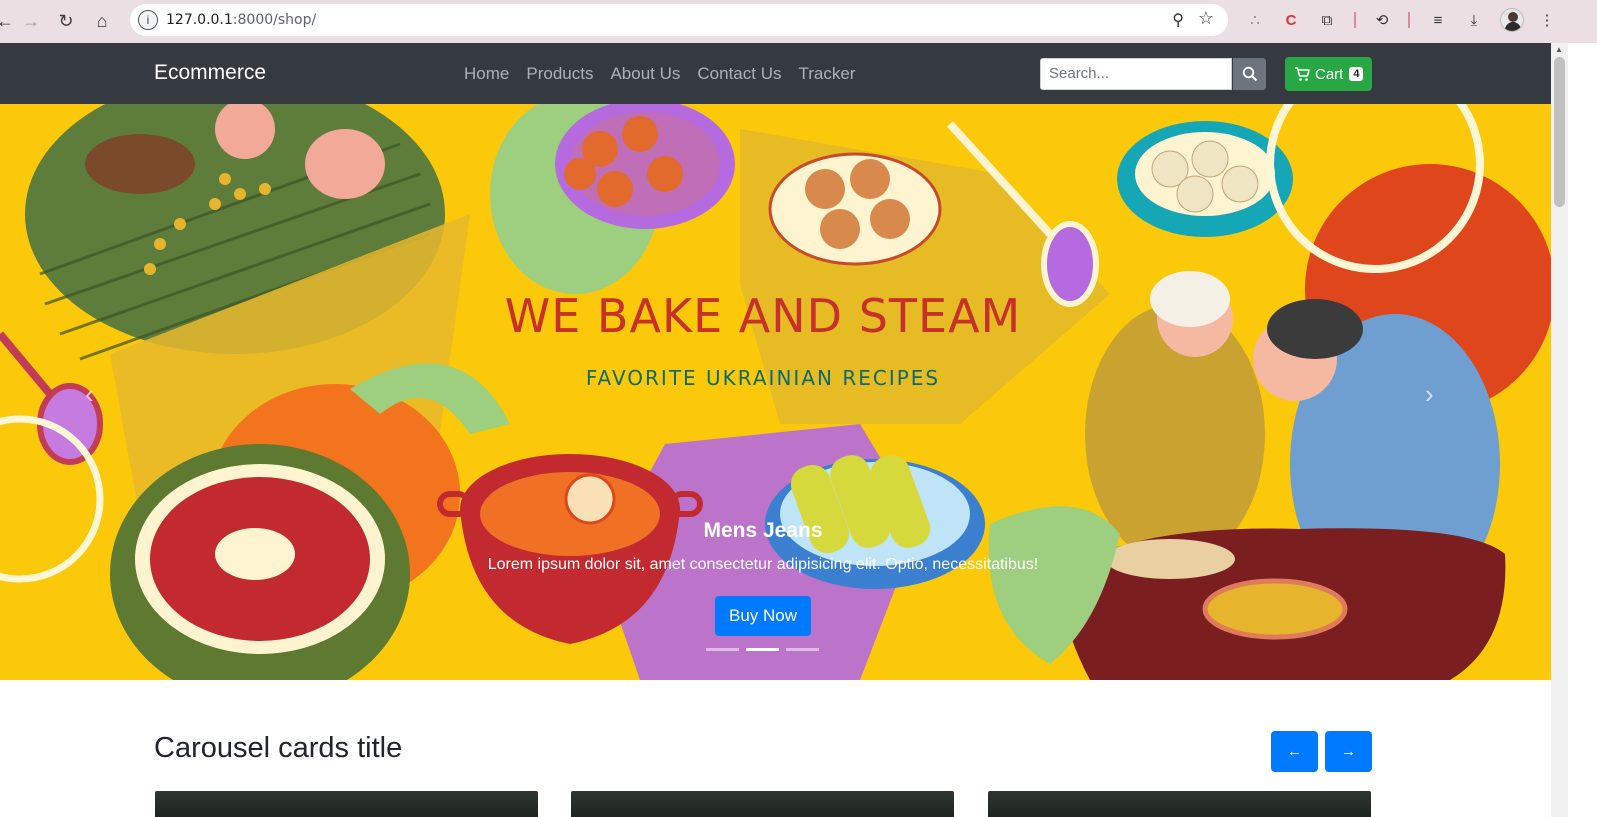 The width and height of the screenshot is (1597, 817). I want to click on url-text: 127.0.0.1:8000/shop/, so click(241, 20).